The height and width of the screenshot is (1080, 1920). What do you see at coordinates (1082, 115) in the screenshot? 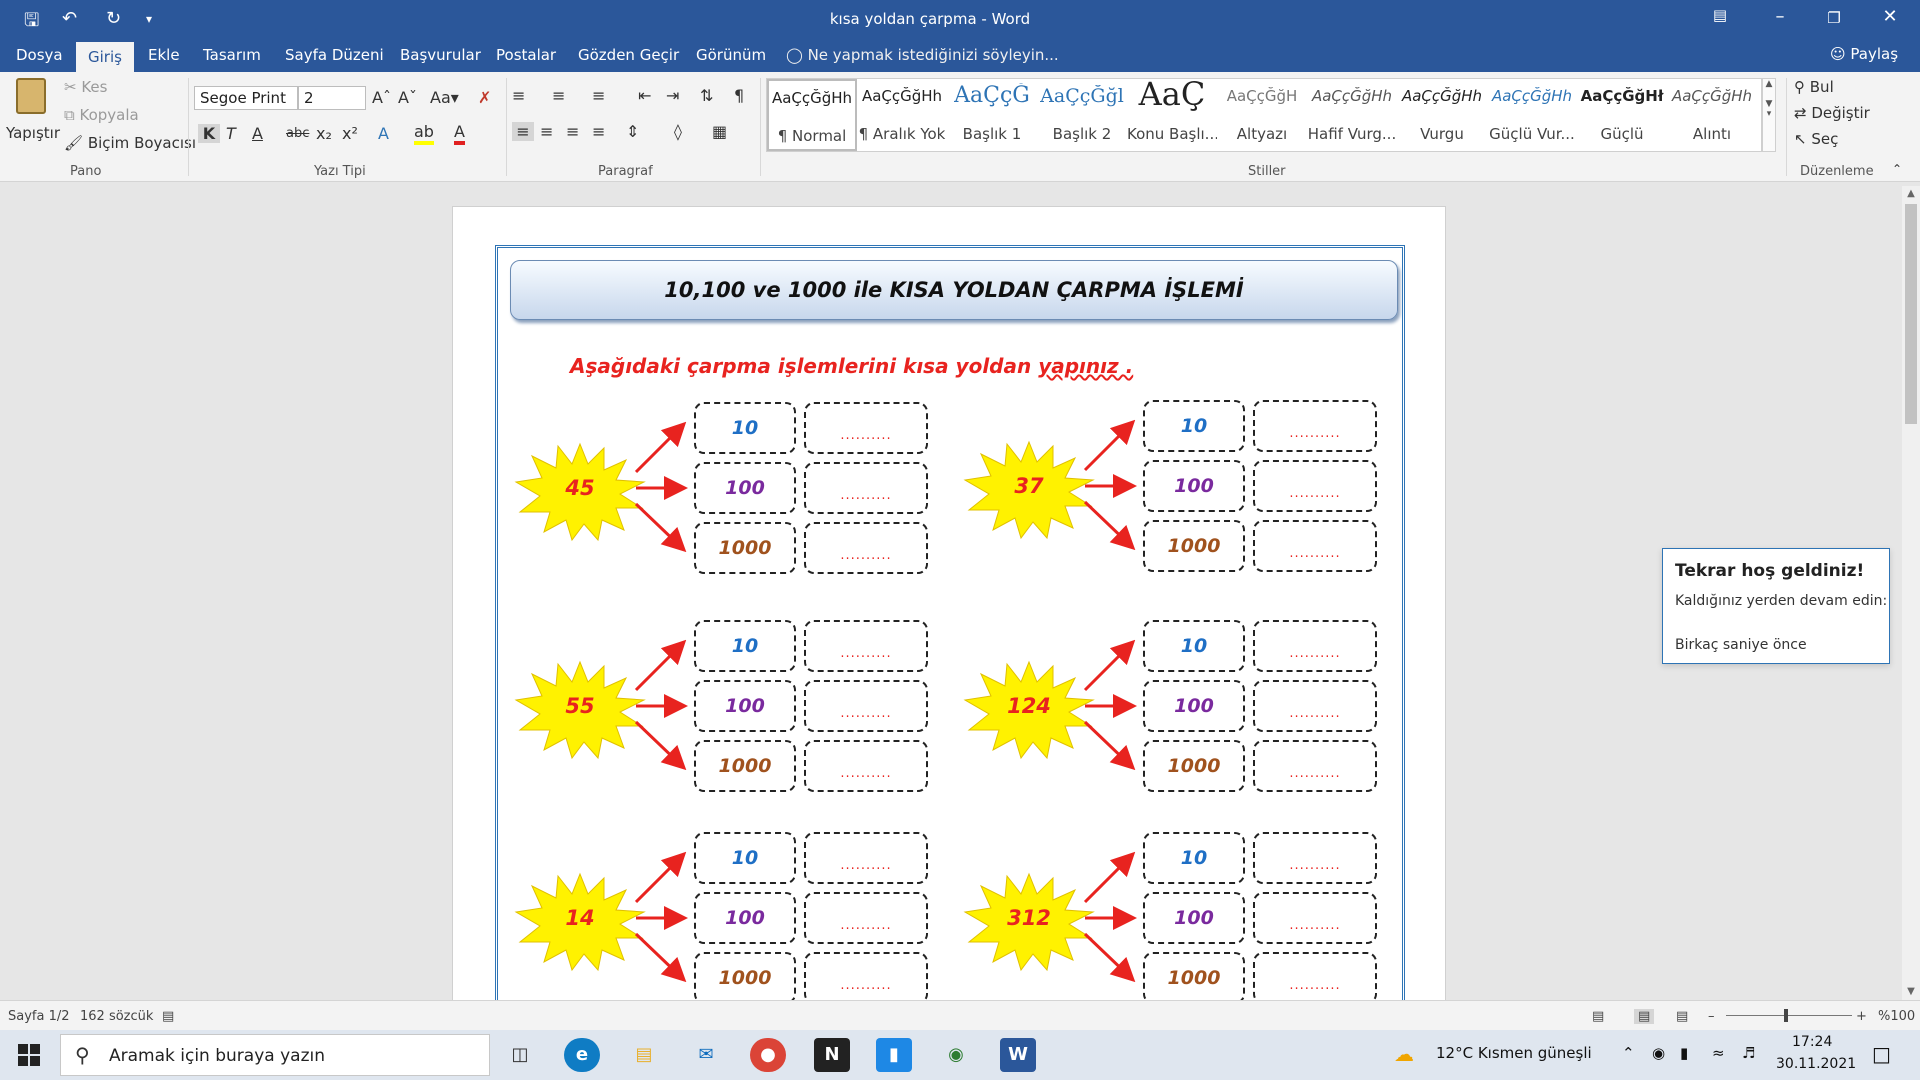
I see `style-heading-2: AaÇçĞğl Başlık 2` at bounding box center [1082, 115].